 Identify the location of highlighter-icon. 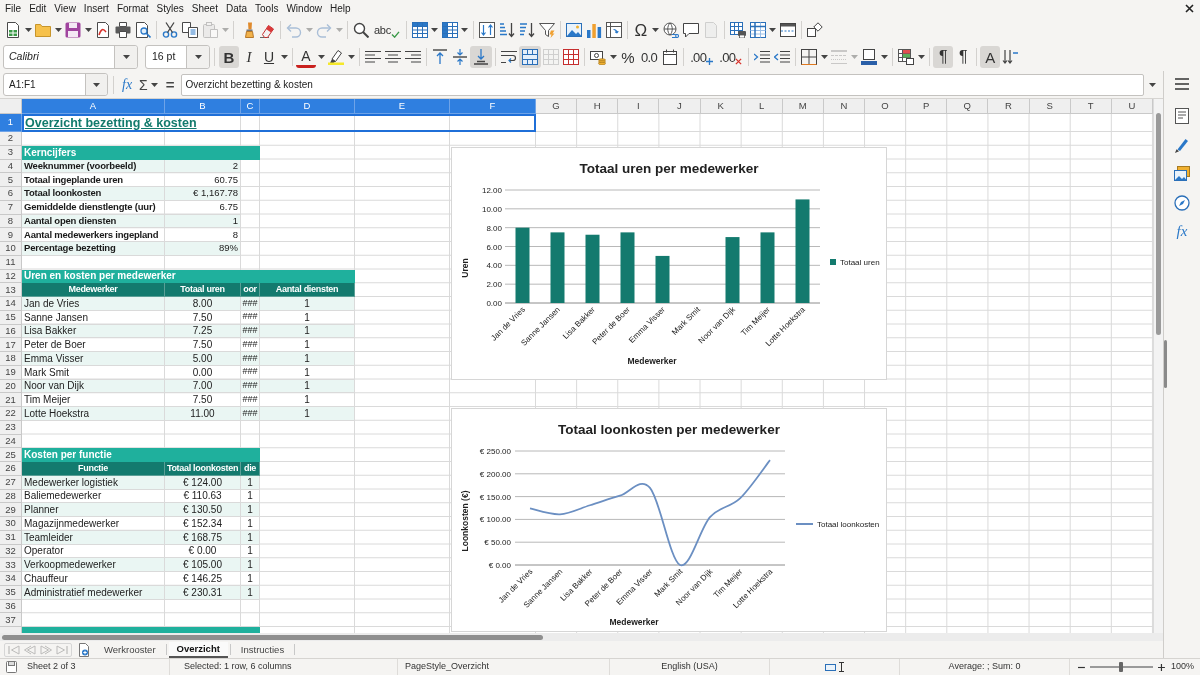
(336, 57).